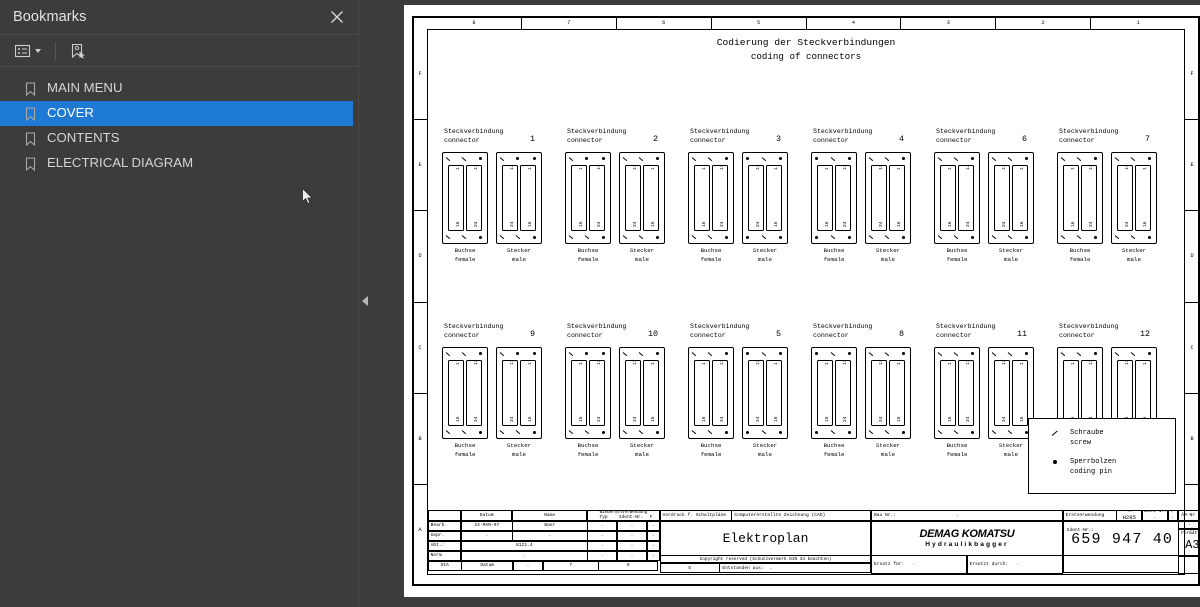 The height and width of the screenshot is (607, 1200). Describe the element at coordinates (1120, 515) in the screenshot. I see `erstverwendung-row: Erstverwendung Typ H285 Ident-Nr. . F .` at that location.